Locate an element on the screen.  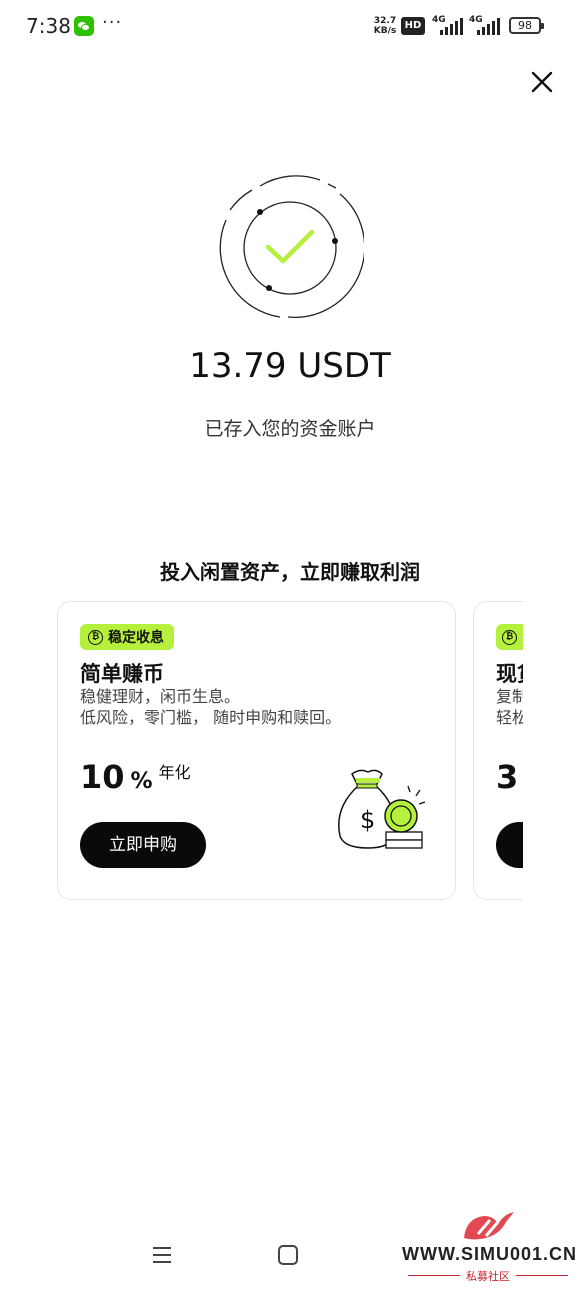
home-icon is located at coordinates (288, 1255).